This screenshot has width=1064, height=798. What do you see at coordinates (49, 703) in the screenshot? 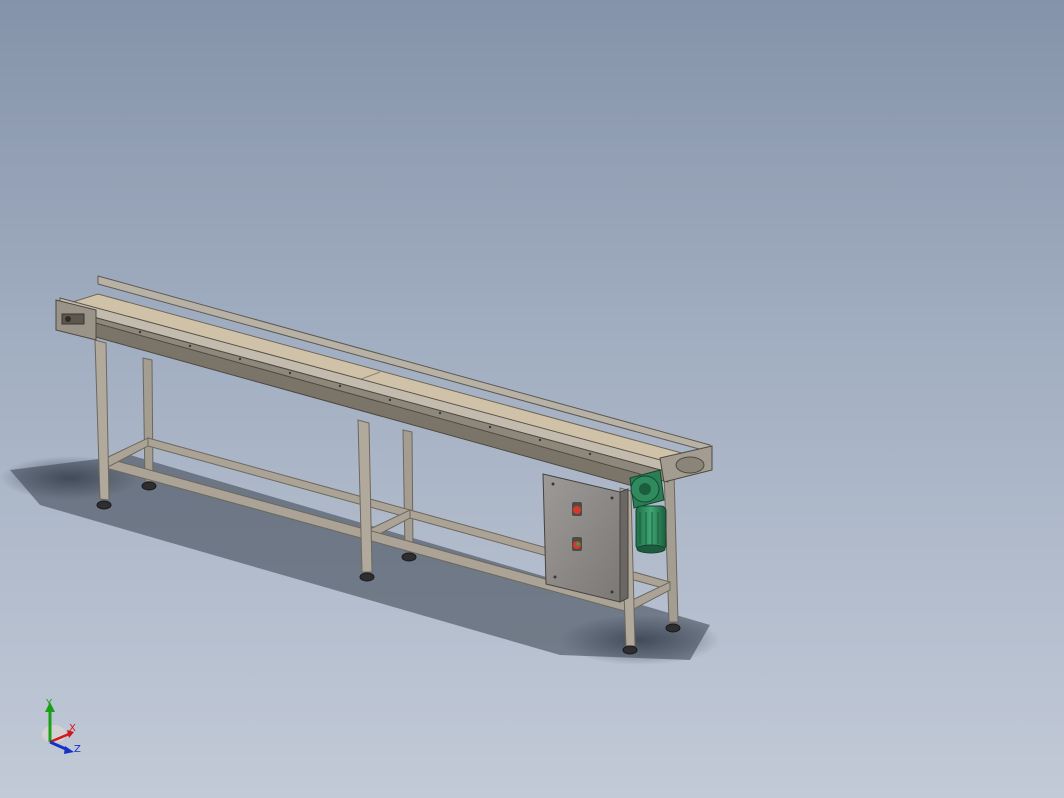
I see `triad-y-label: Y` at bounding box center [49, 703].